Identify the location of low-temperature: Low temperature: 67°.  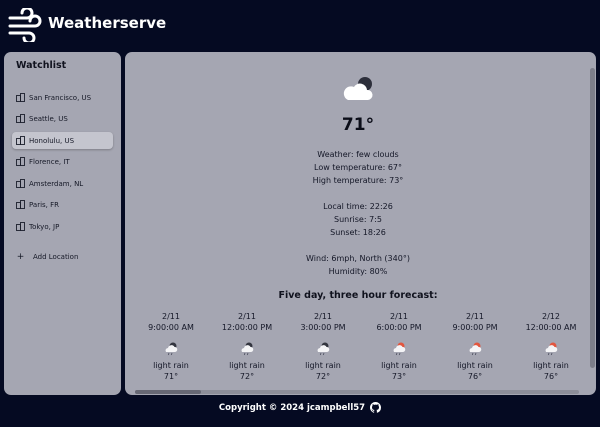
(358, 167).